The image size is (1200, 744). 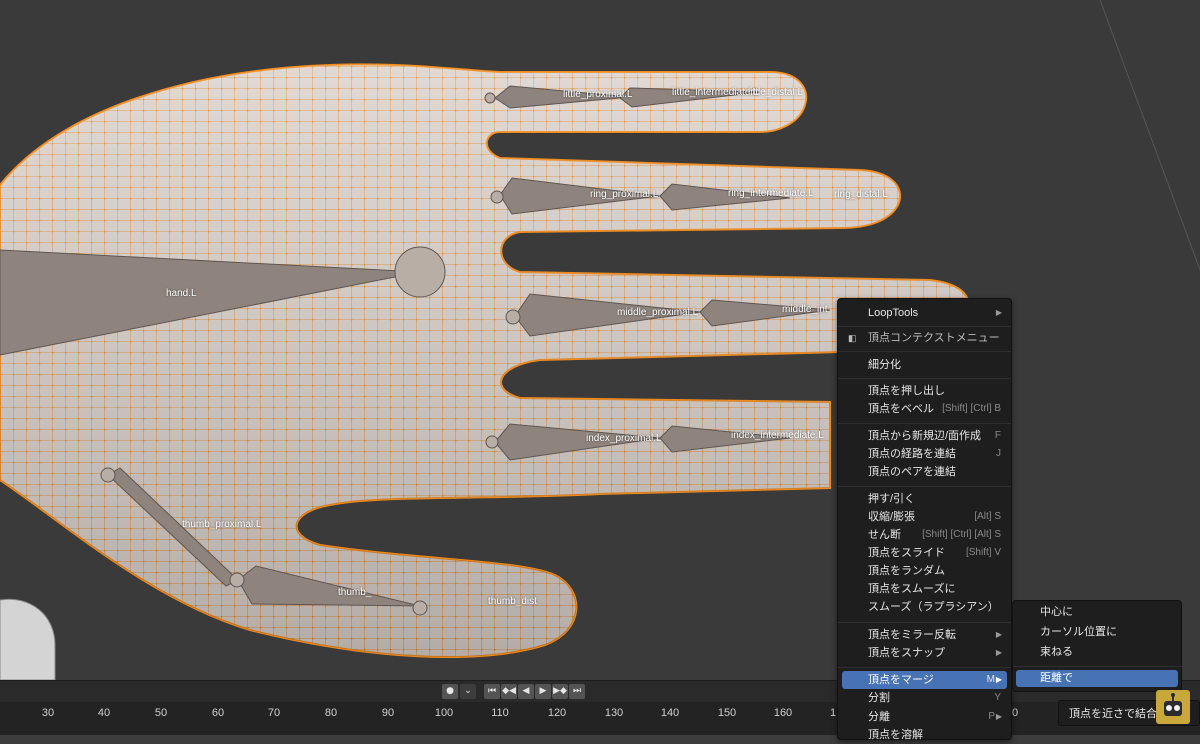 I want to click on menu-item-separate: 分離 P ▶, so click(x=924, y=717).